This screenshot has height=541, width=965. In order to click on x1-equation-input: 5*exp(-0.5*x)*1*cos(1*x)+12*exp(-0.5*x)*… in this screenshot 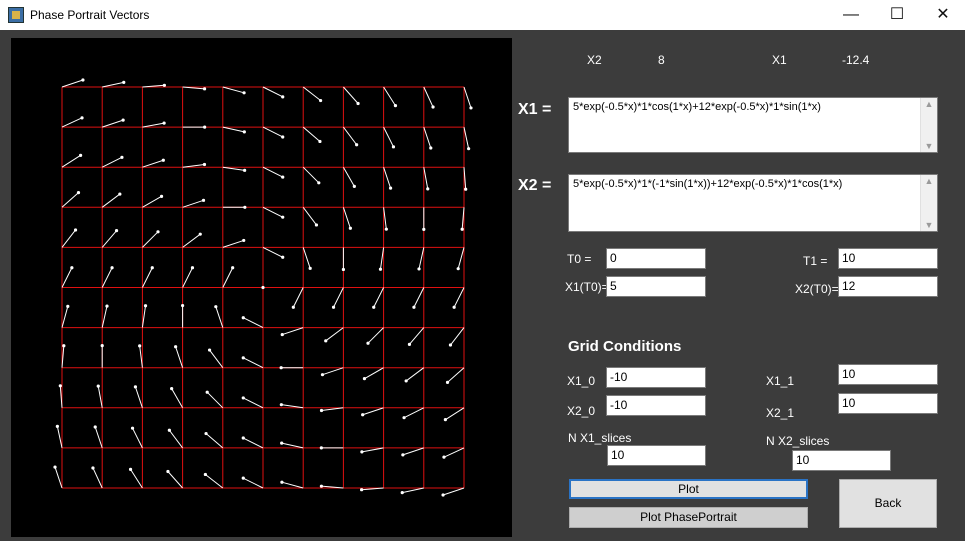, I will do `click(753, 125)`.